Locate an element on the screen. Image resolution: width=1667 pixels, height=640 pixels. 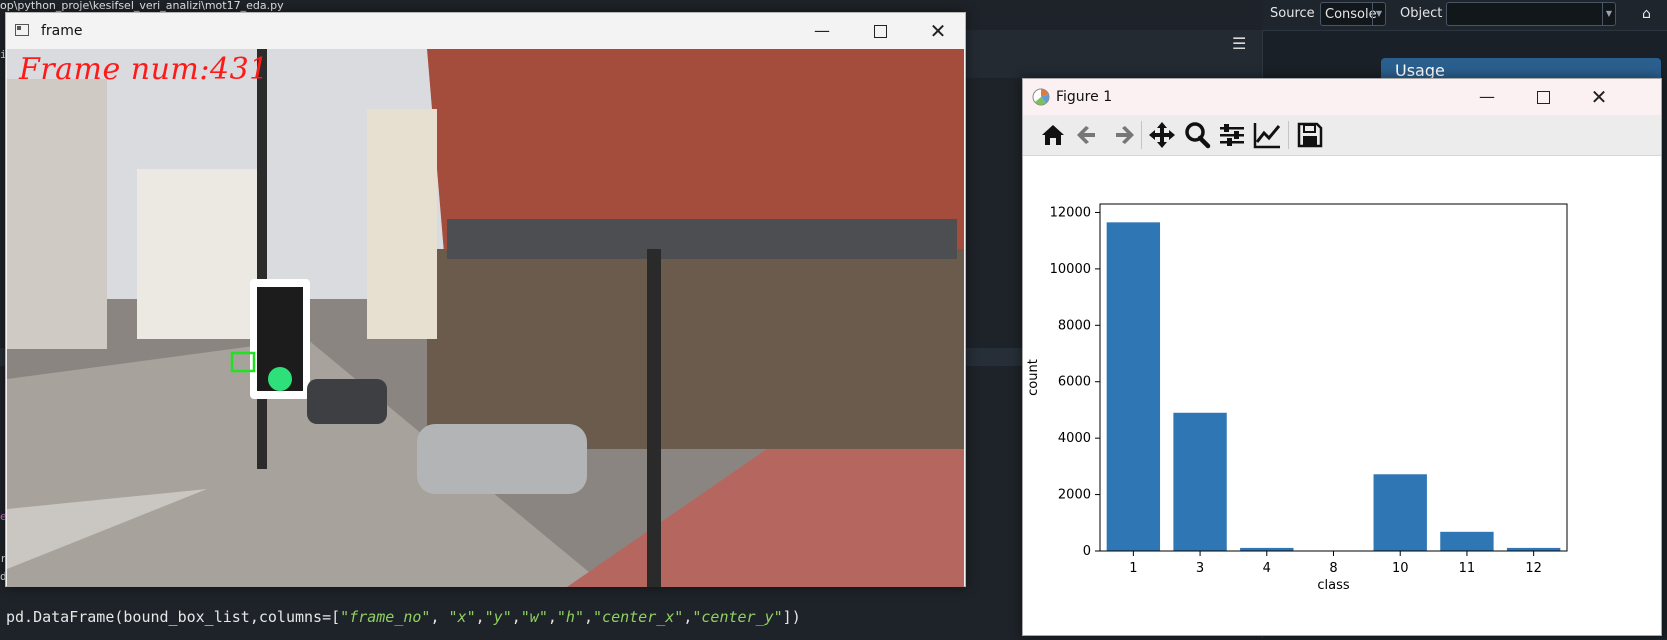
subplots-icon is located at coordinates (1232, 135).